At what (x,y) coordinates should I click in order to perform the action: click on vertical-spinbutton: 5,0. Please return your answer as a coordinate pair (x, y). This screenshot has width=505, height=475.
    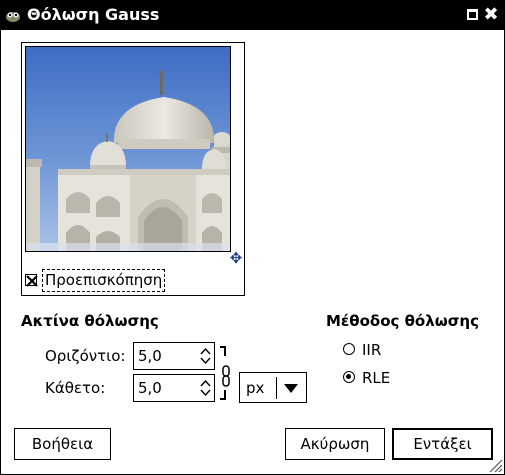
    Looking at the image, I should click on (174, 388).